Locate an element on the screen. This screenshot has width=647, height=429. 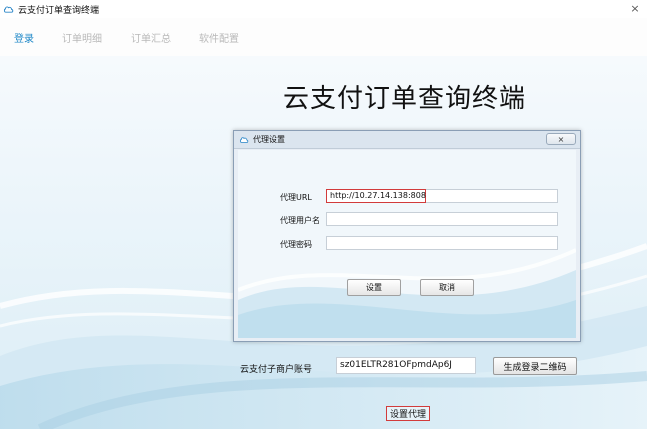
proxy-url-input-extension is located at coordinates (492, 196).